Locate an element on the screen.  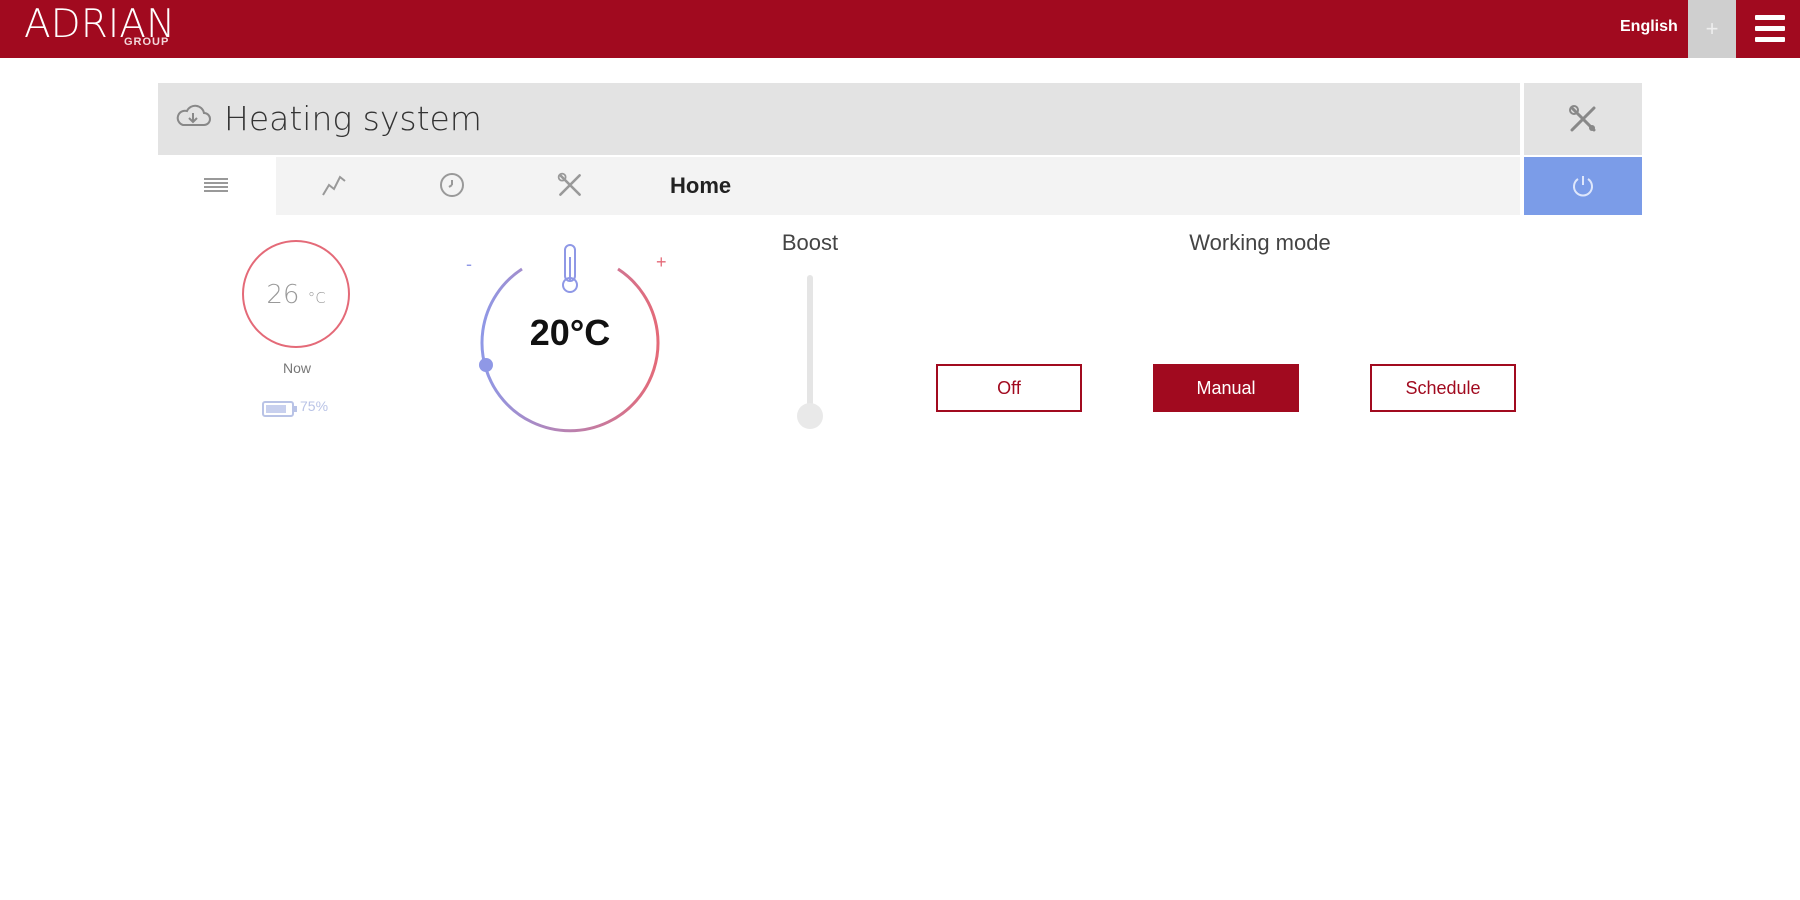
current-temperature-ring: 26 °C is located at coordinates (296, 294).